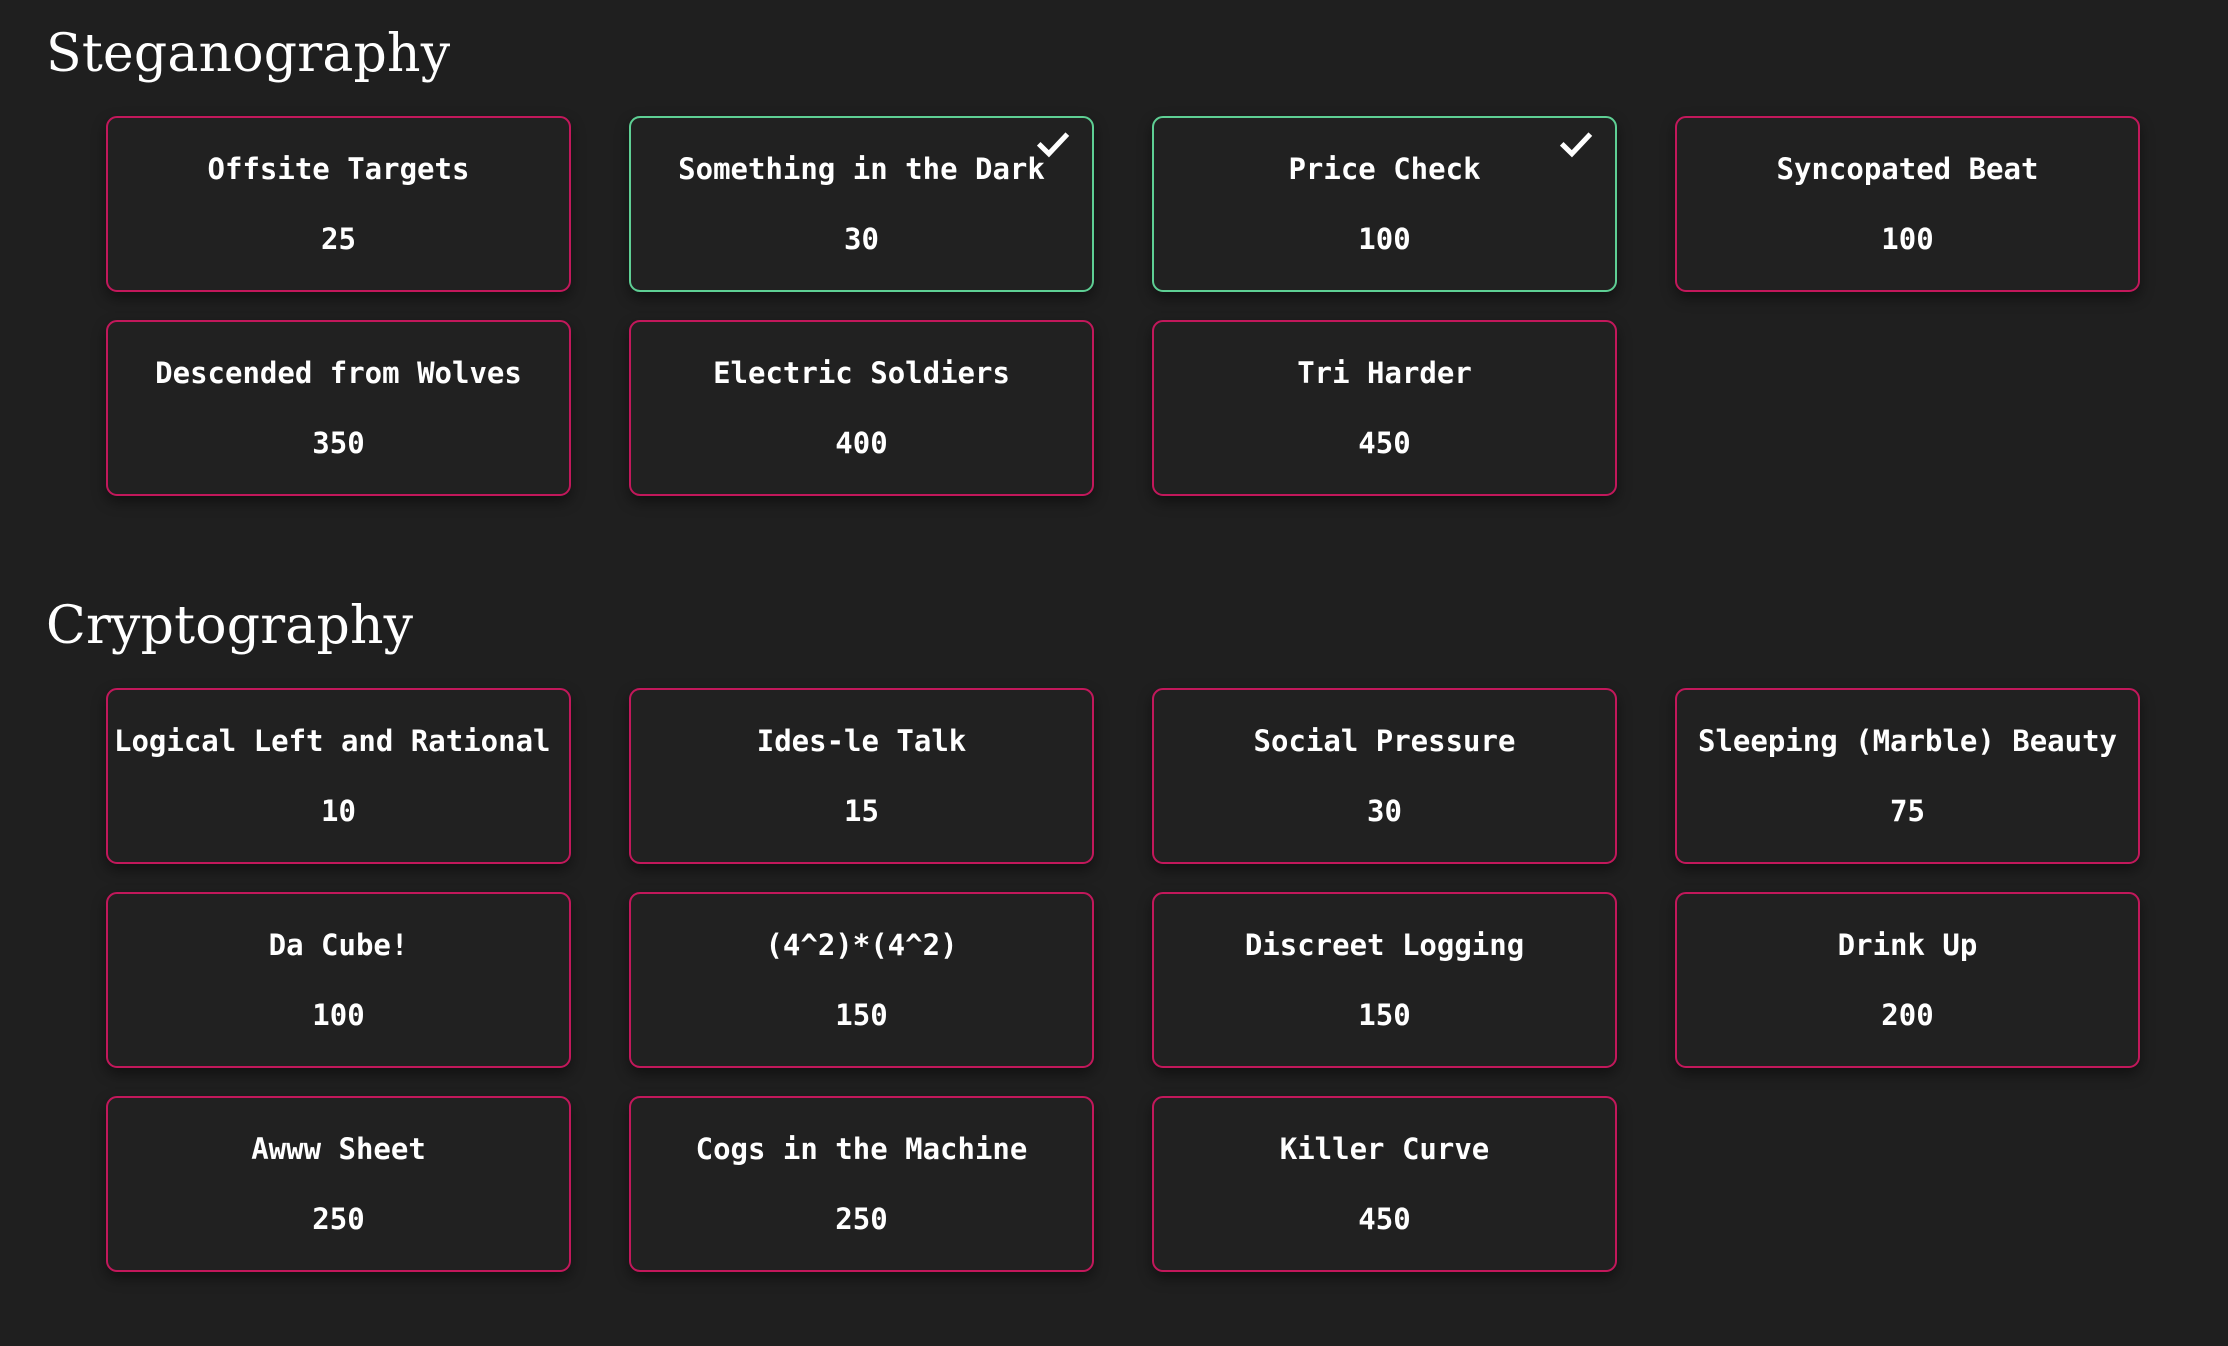 The image size is (2228, 1346). Describe the element at coordinates (861, 408) in the screenshot. I see `challenge-card: Electric Soldiers 400` at that location.